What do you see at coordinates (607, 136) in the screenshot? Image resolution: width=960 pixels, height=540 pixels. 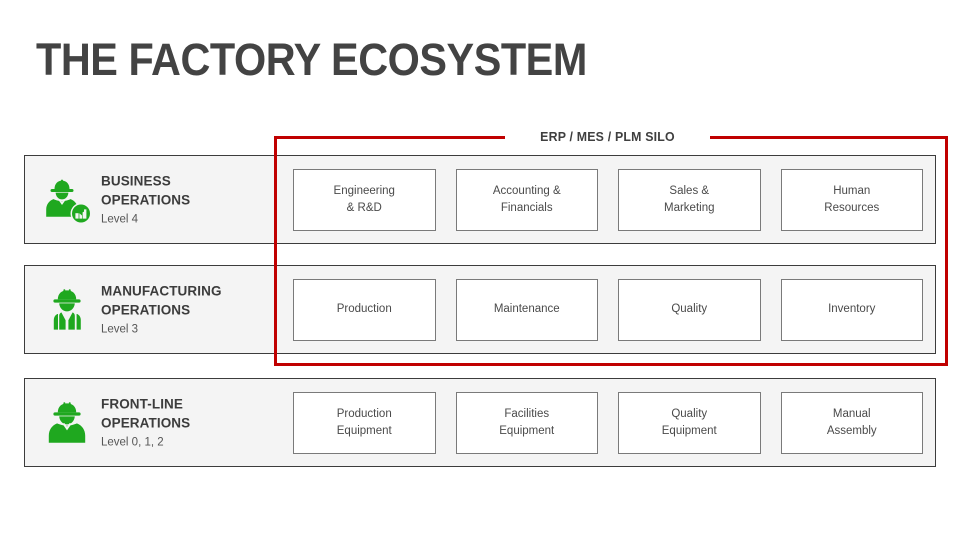 I see `silo-label: ERP / MES / PLM SILO` at bounding box center [607, 136].